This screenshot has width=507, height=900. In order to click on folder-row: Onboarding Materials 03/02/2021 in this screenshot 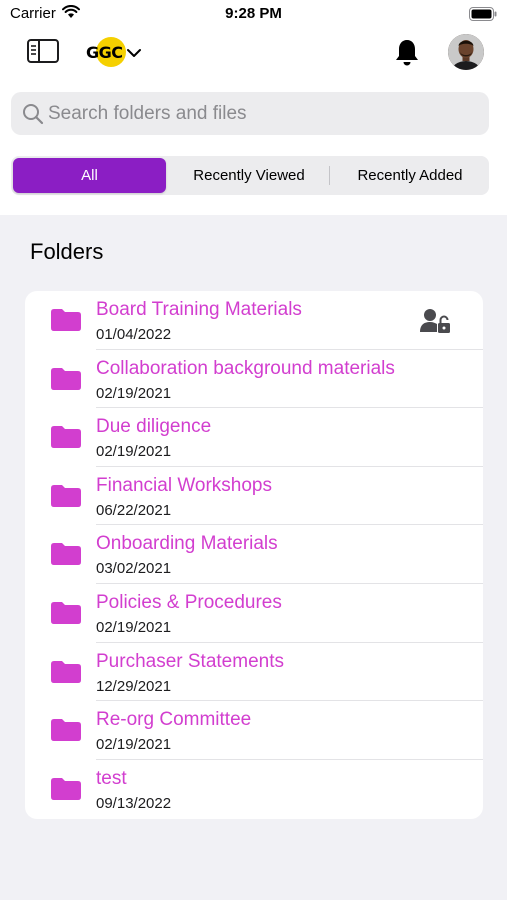, I will do `click(254, 554)`.